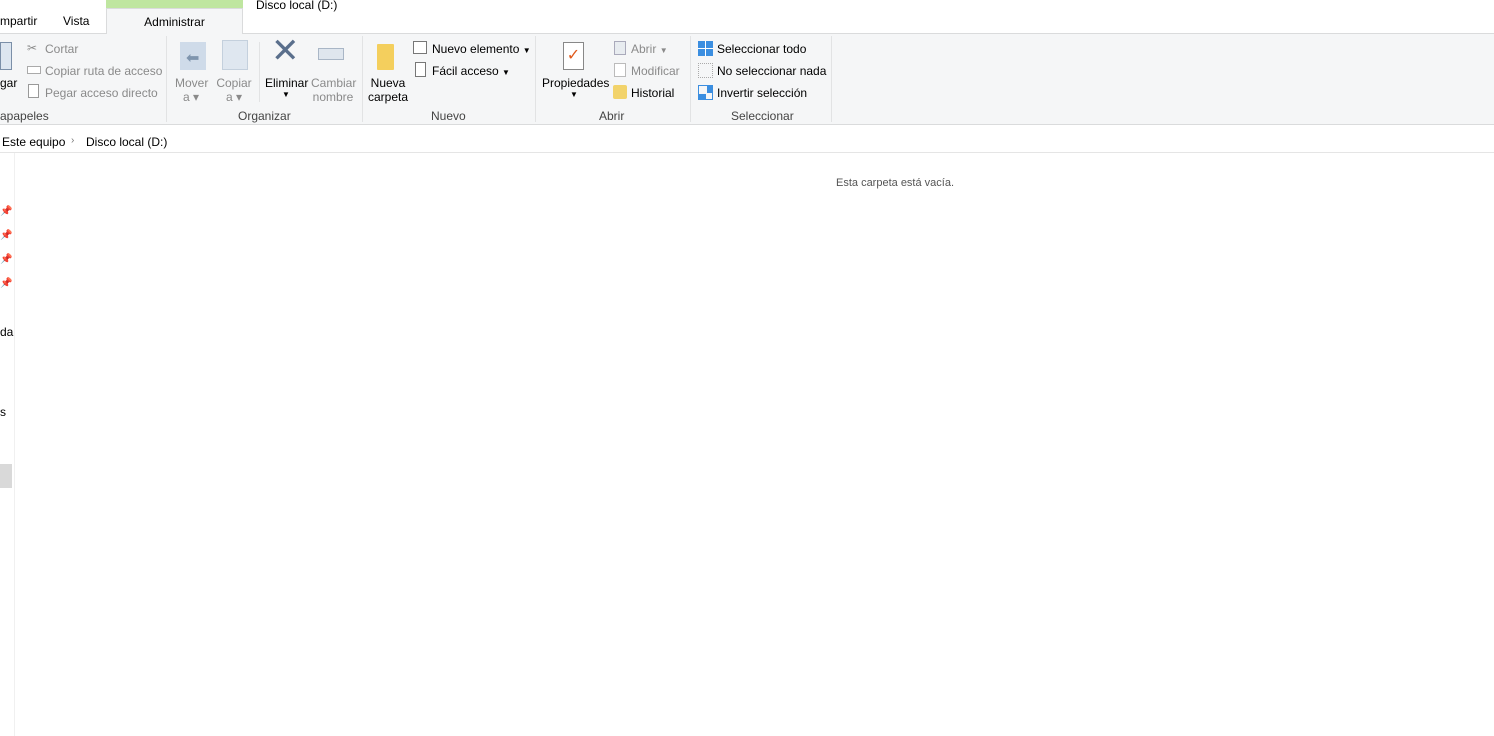 Image resolution: width=1494 pixels, height=736 pixels. Describe the element at coordinates (174, 21) in the screenshot. I see `tab-administrar: Administrar` at that location.